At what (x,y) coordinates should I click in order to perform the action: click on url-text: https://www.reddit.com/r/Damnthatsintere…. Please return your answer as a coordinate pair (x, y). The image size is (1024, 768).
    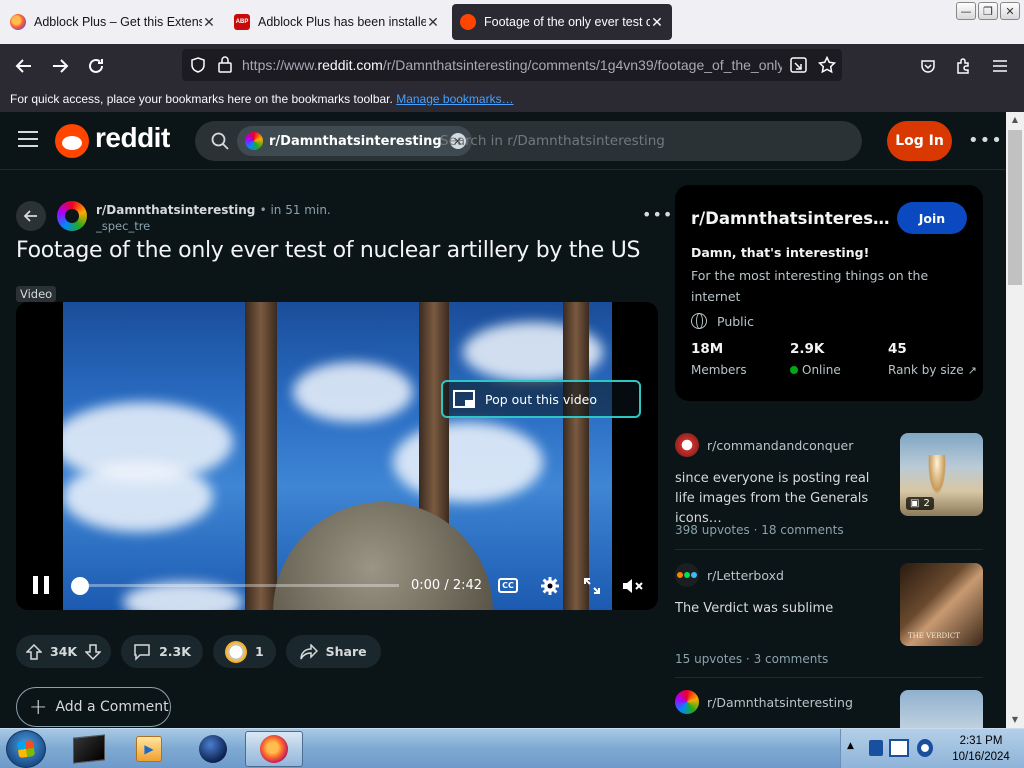
    Looking at the image, I should click on (512, 65).